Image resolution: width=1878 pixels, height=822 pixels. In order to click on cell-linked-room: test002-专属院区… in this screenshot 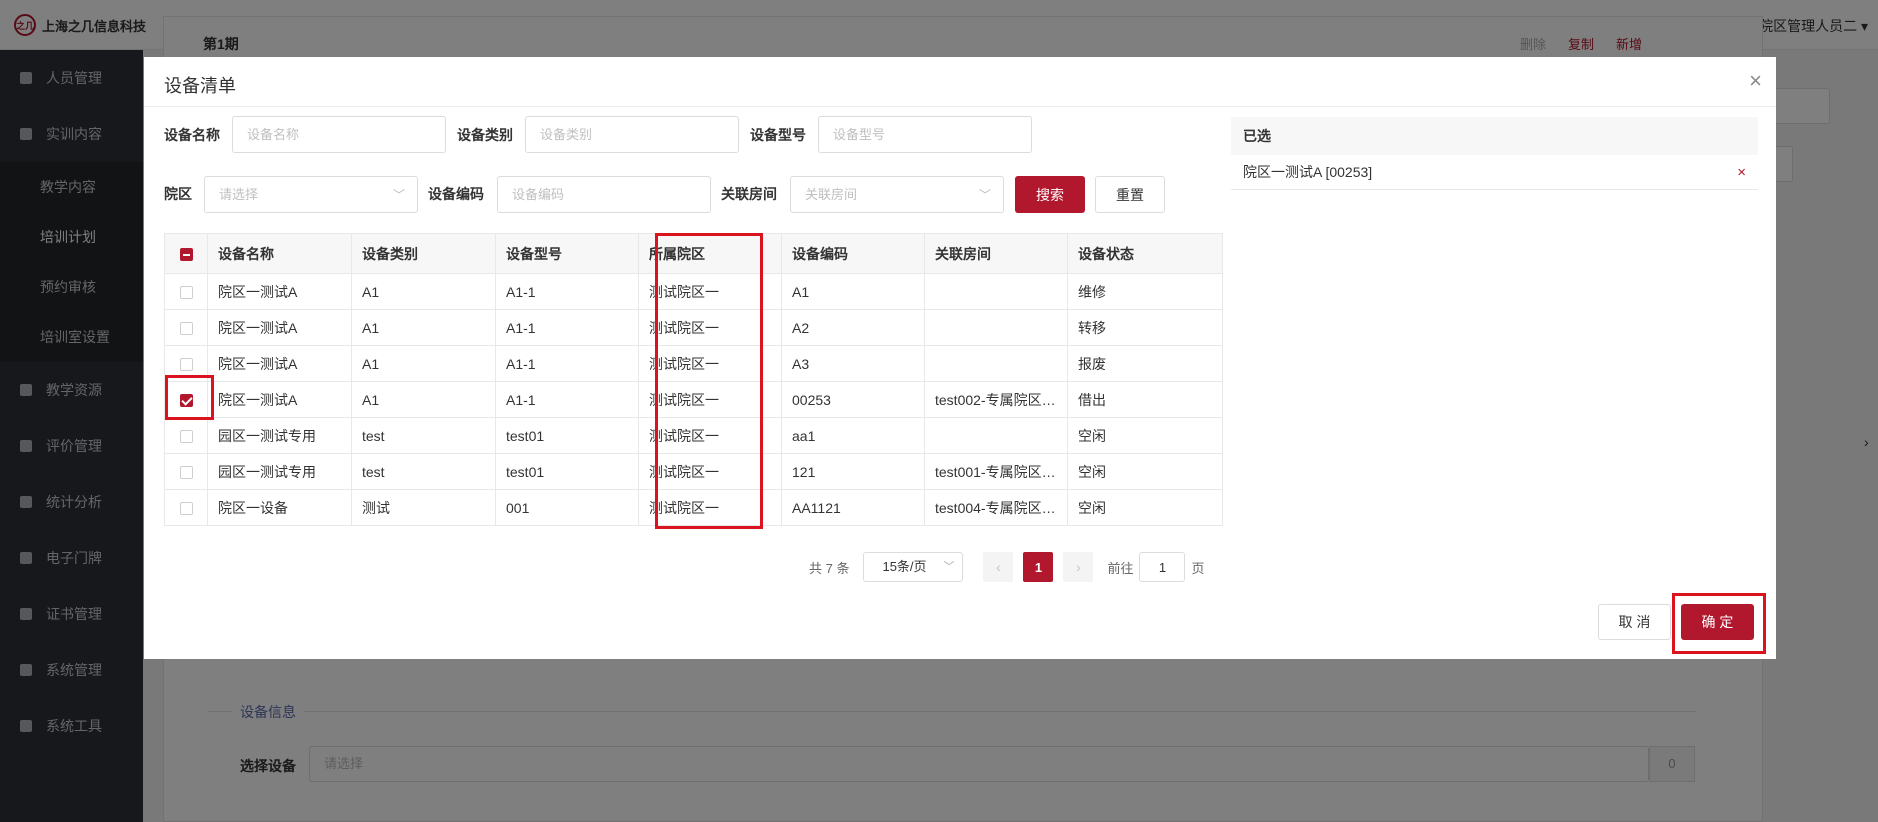, I will do `click(996, 399)`.